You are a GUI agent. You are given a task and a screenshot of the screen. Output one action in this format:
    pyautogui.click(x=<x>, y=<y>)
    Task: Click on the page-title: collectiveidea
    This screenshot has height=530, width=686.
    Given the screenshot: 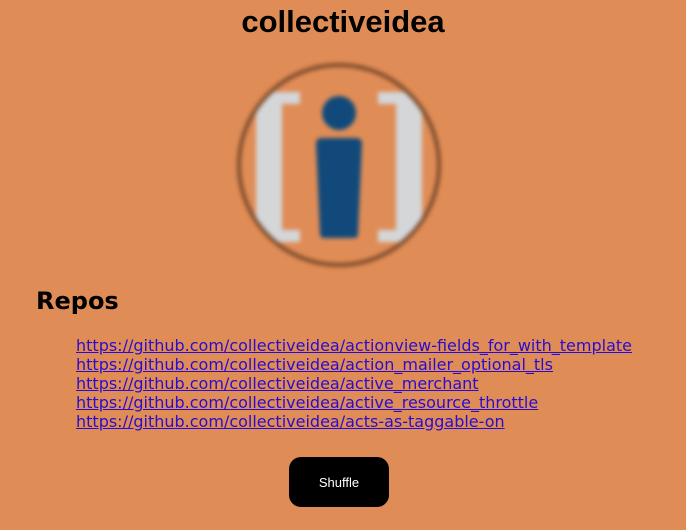 What is the action you would take?
    pyautogui.click(x=343, y=21)
    